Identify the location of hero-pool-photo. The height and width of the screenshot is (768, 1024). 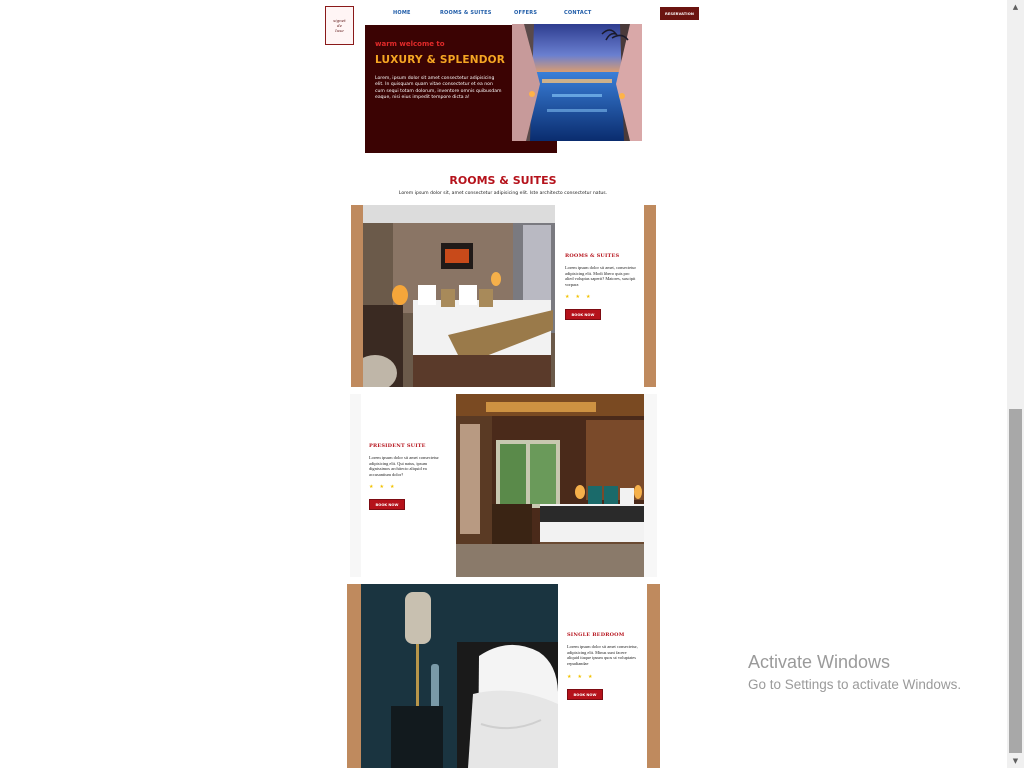
(577, 82).